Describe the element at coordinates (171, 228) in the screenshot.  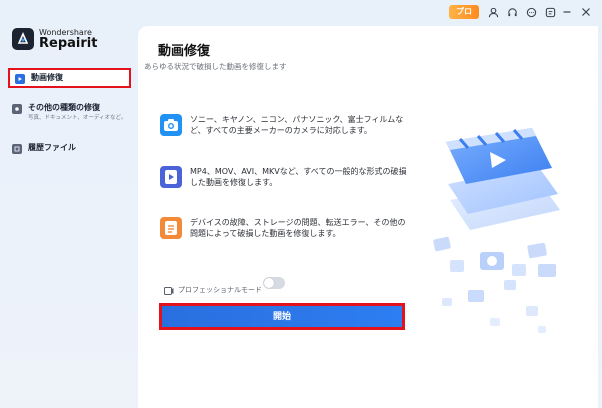
I see `document-icon` at that location.